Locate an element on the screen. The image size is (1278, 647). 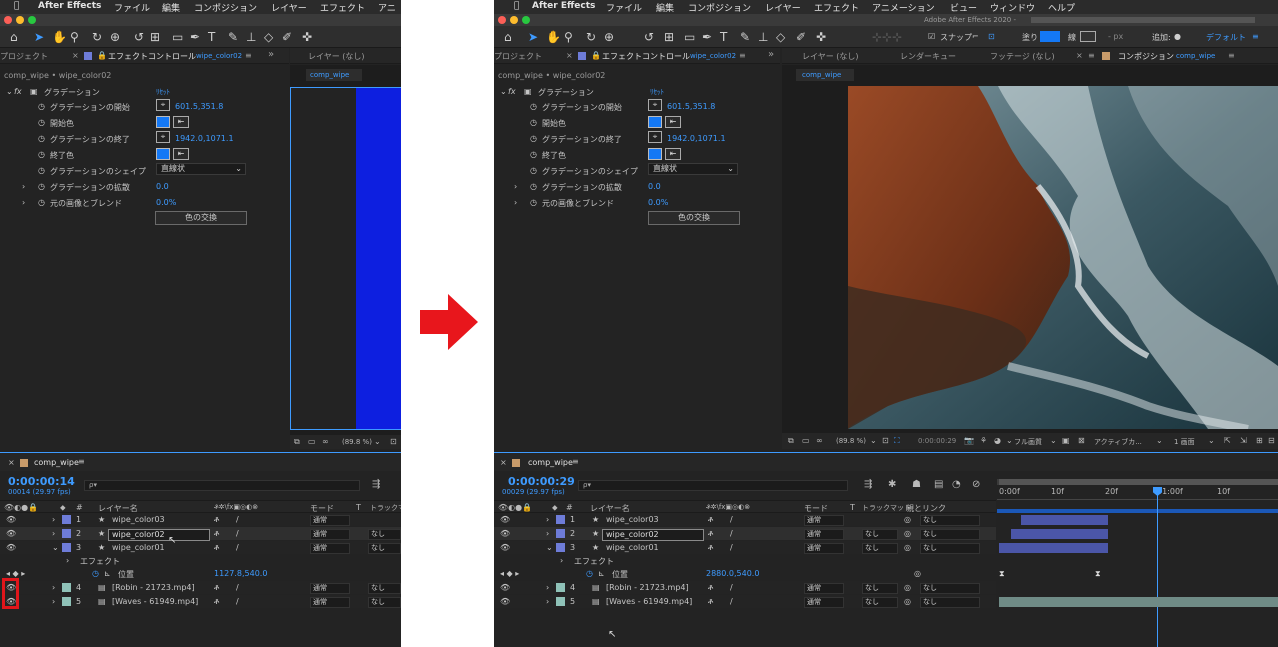
menu-composition: コンポジション is located at coordinates (719, 7).